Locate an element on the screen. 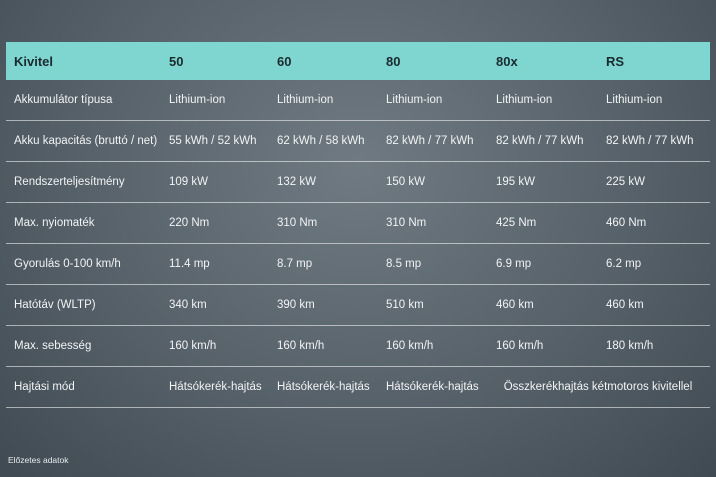  table-cell: 62 kWh / 58 kWh is located at coordinates (321, 141).